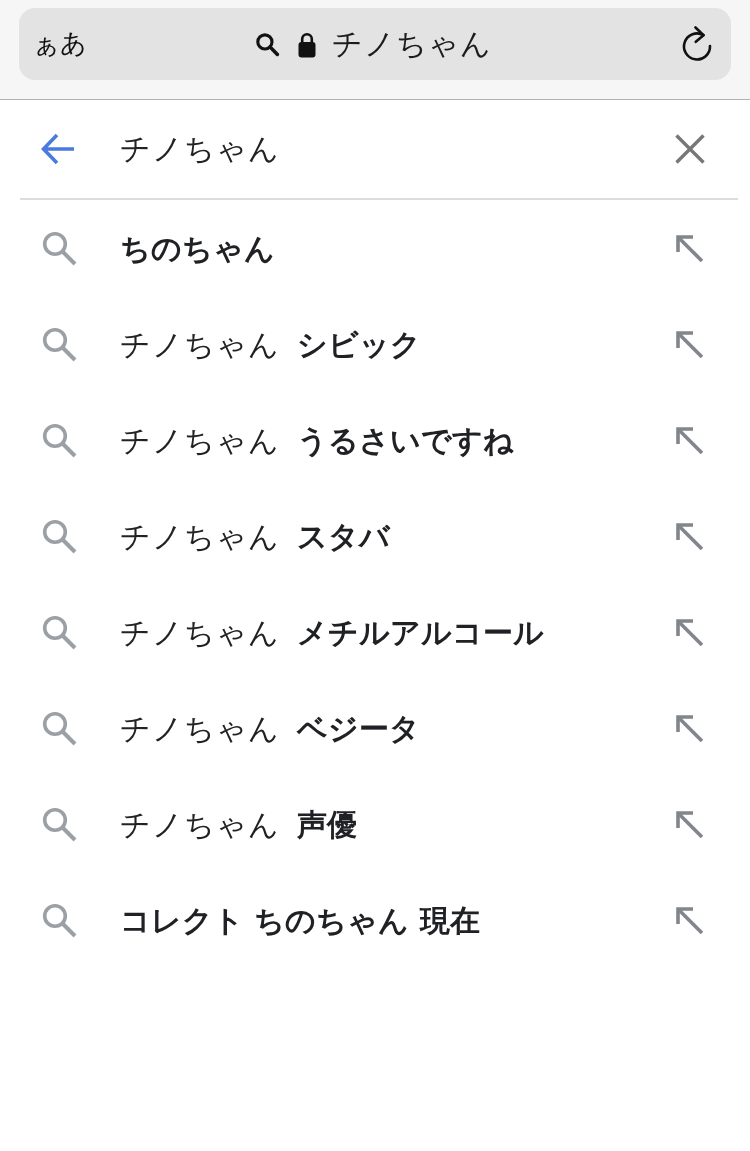 Image resolution: width=750 pixels, height=1151 pixels. Describe the element at coordinates (690, 149) in the screenshot. I see `close-icon` at that location.